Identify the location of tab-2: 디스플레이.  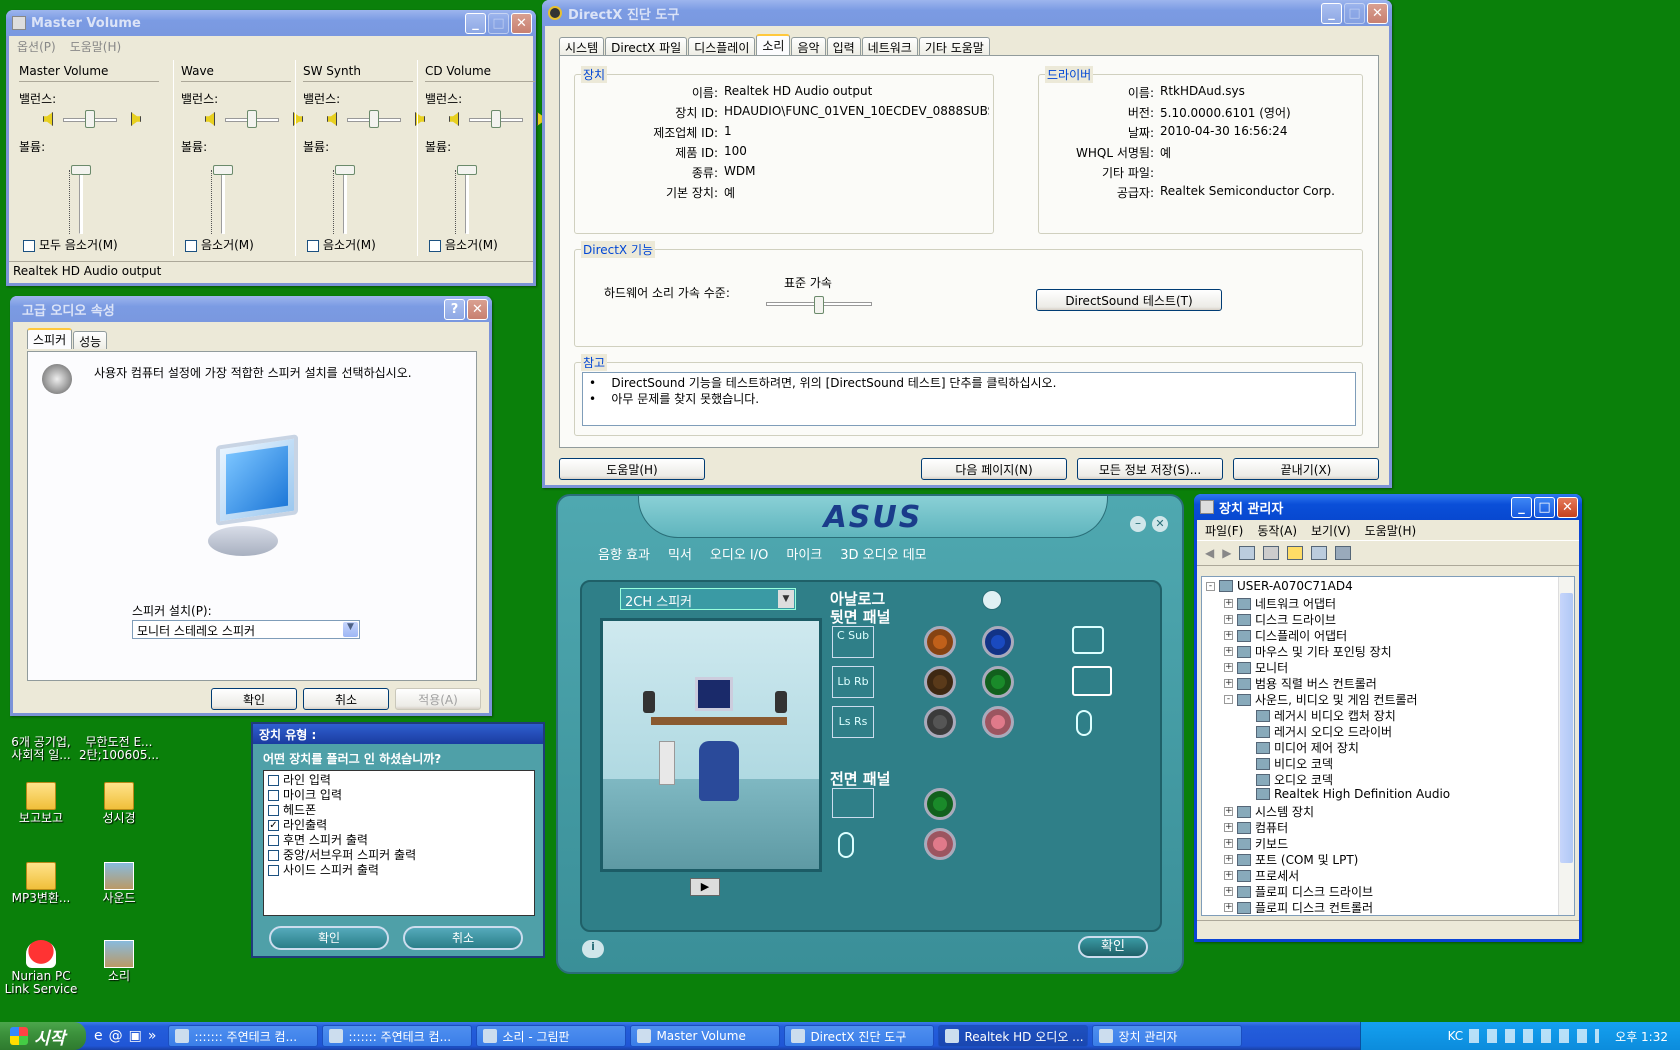
(722, 46).